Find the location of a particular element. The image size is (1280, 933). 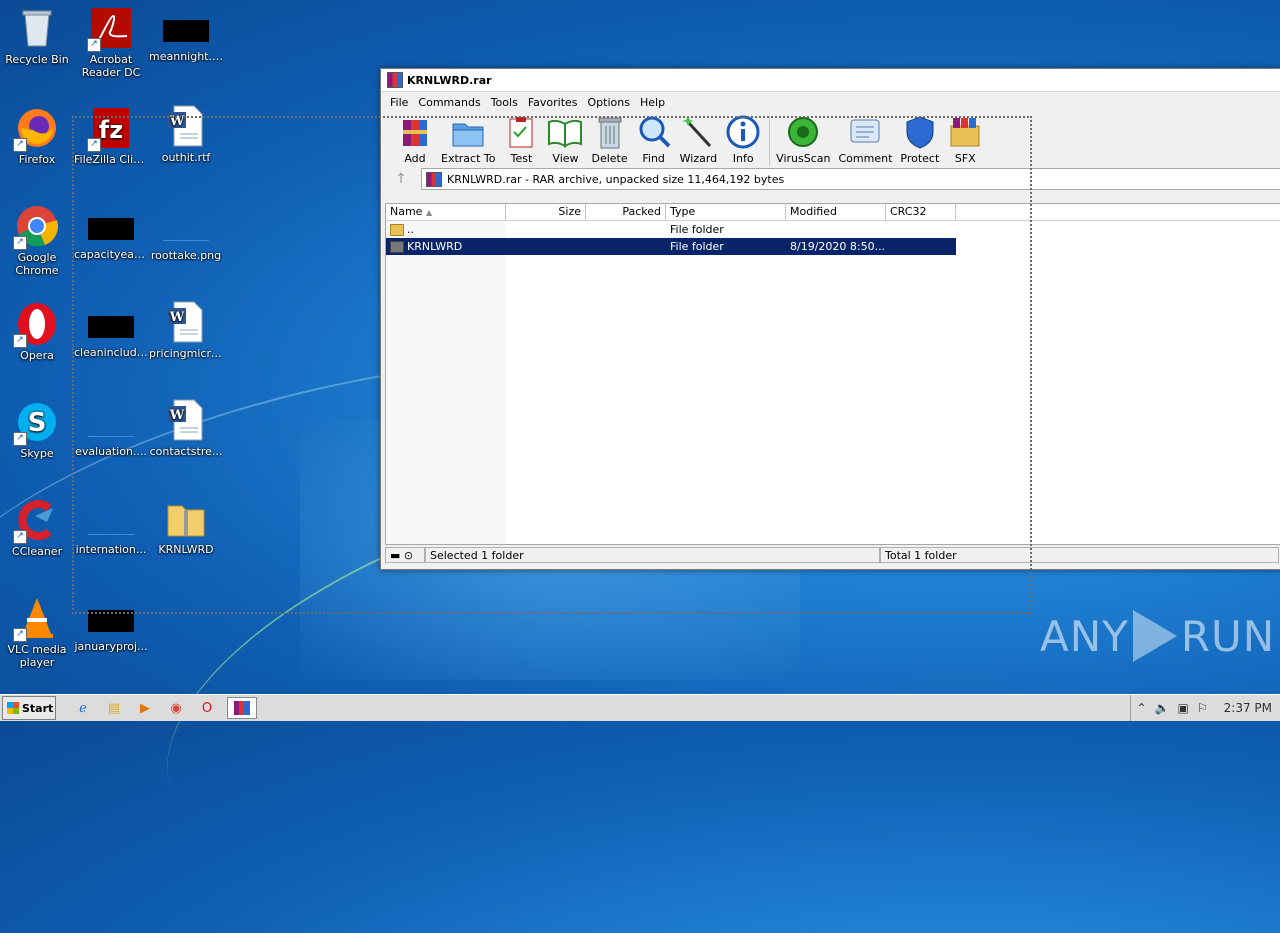

taskbar: Start ℯ ▤ ▶ ◉ O ⌃ 🔈 ▣ ⚐ 2:37 PM is located at coordinates (640, 707).